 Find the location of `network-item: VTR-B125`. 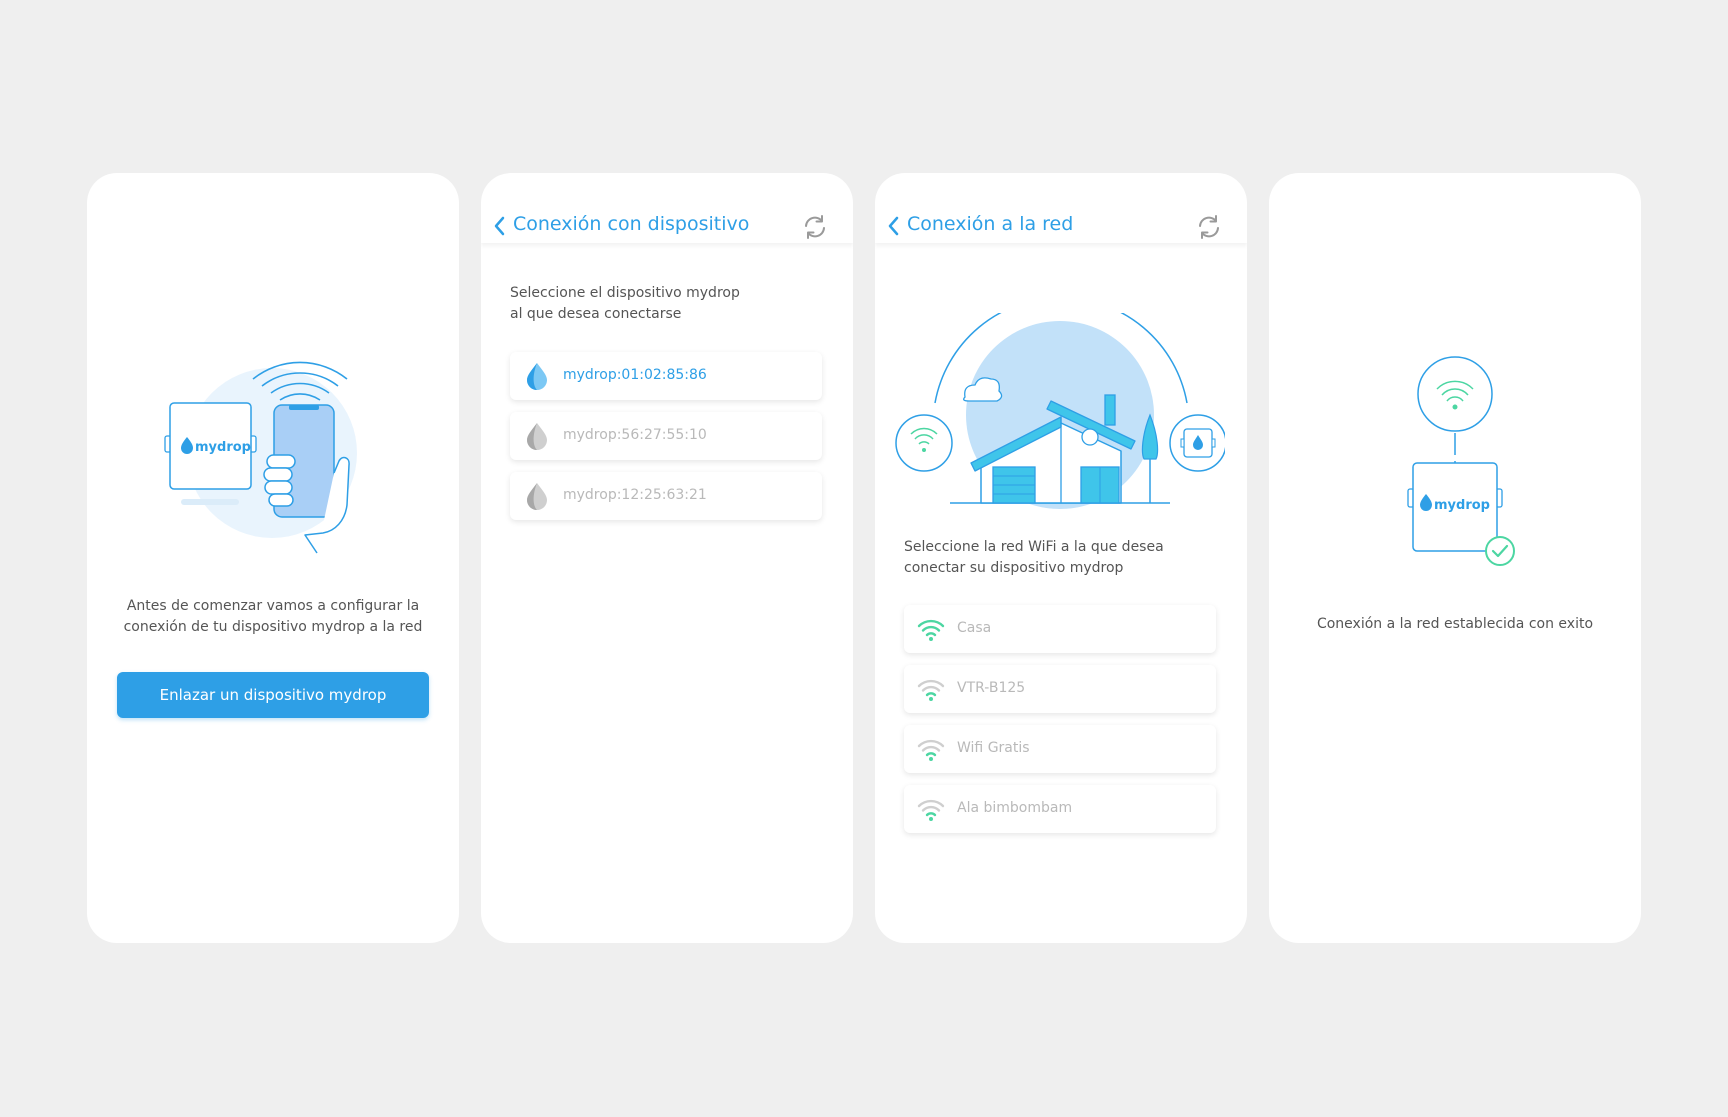

network-item: VTR-B125 is located at coordinates (1060, 689).